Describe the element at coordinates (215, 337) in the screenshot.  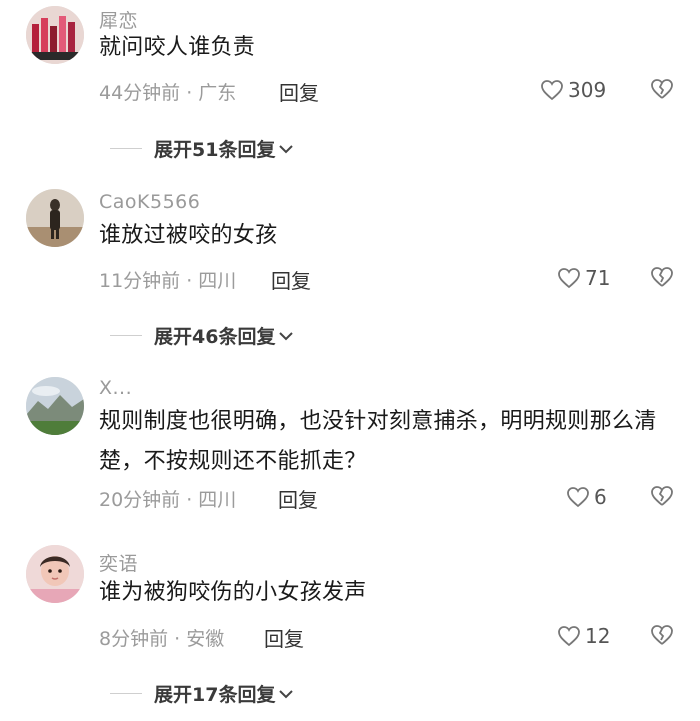
I see `expand-replies-label: 展开46条回复` at that location.